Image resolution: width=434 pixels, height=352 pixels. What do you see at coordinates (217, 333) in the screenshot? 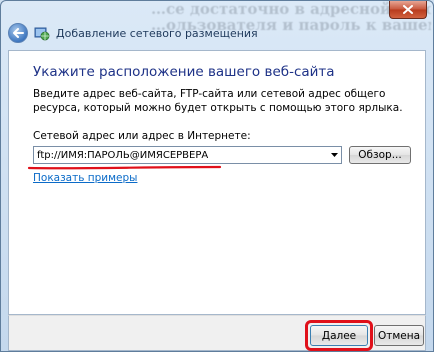
I see `button-bar: Далее Отмена` at bounding box center [217, 333].